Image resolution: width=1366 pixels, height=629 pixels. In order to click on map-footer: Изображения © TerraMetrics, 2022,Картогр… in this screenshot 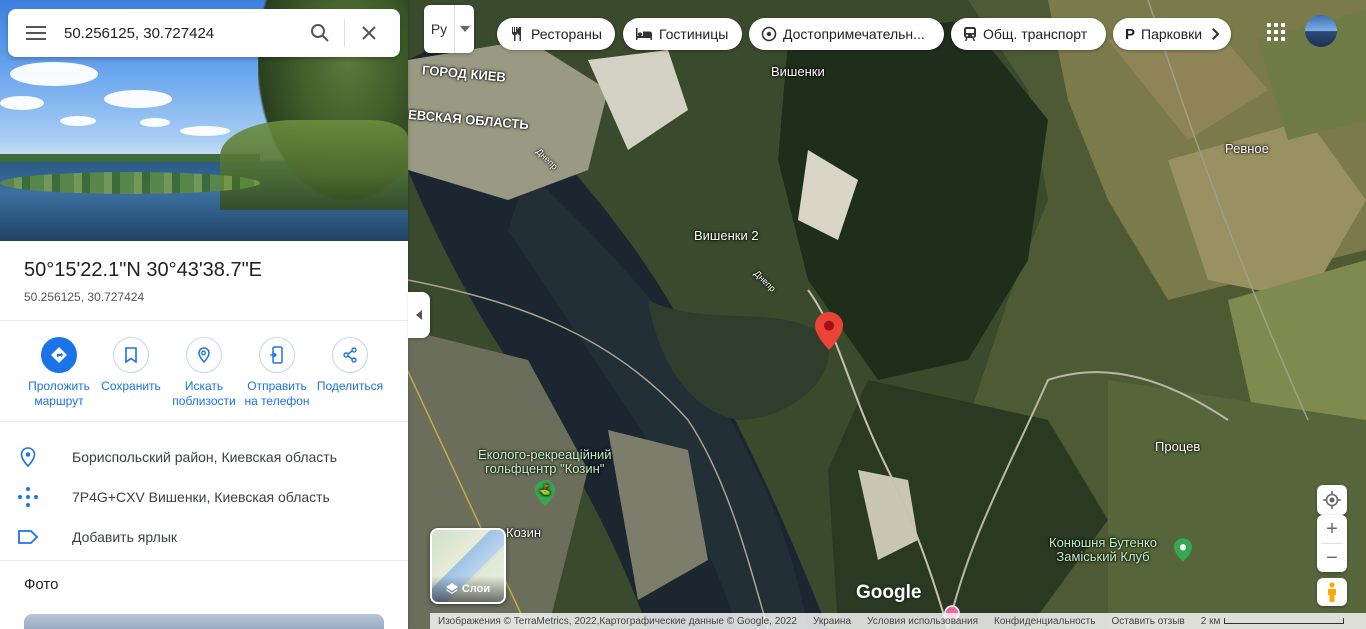, I will do `click(898, 621)`.